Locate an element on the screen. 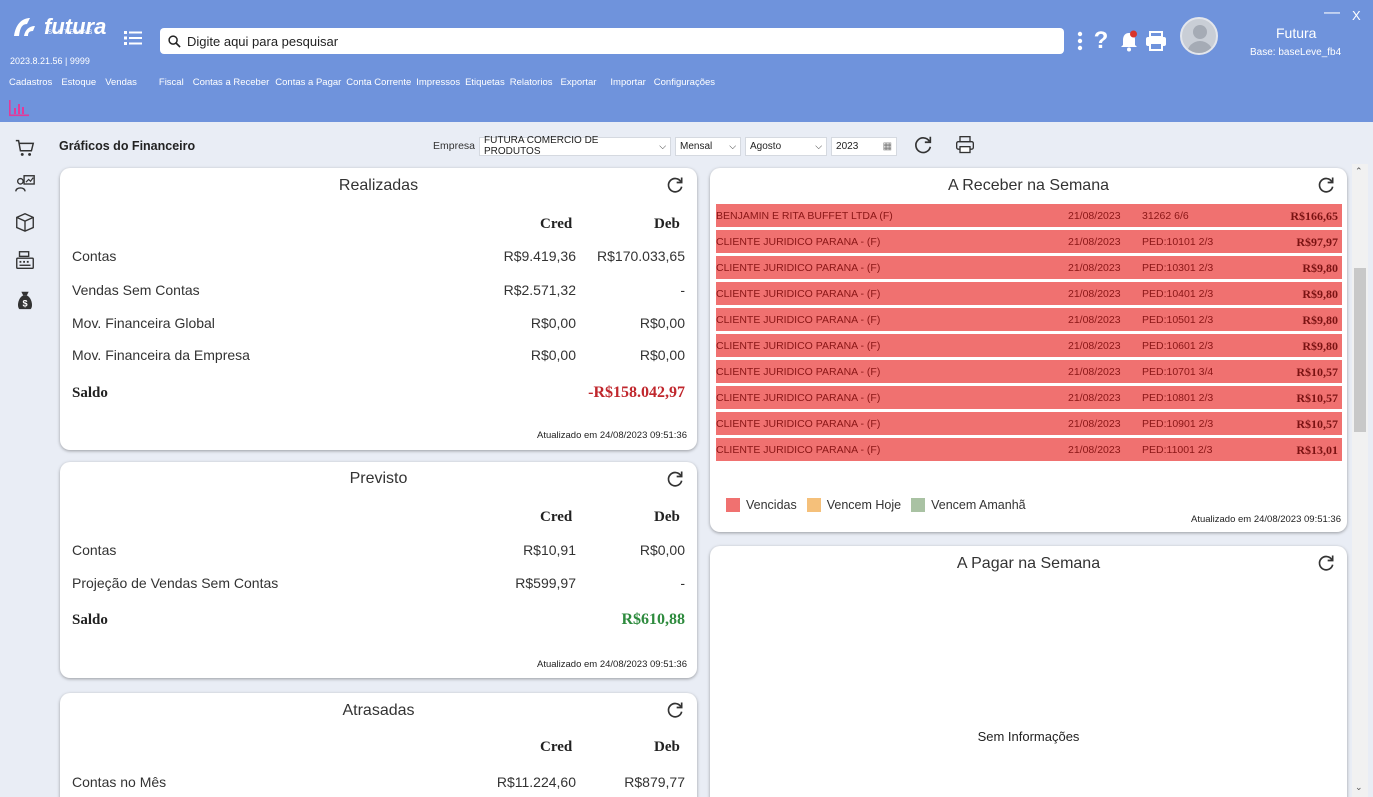 This screenshot has height=797, width=1373. legend-swatch-vencem-amanha is located at coordinates (918, 505).